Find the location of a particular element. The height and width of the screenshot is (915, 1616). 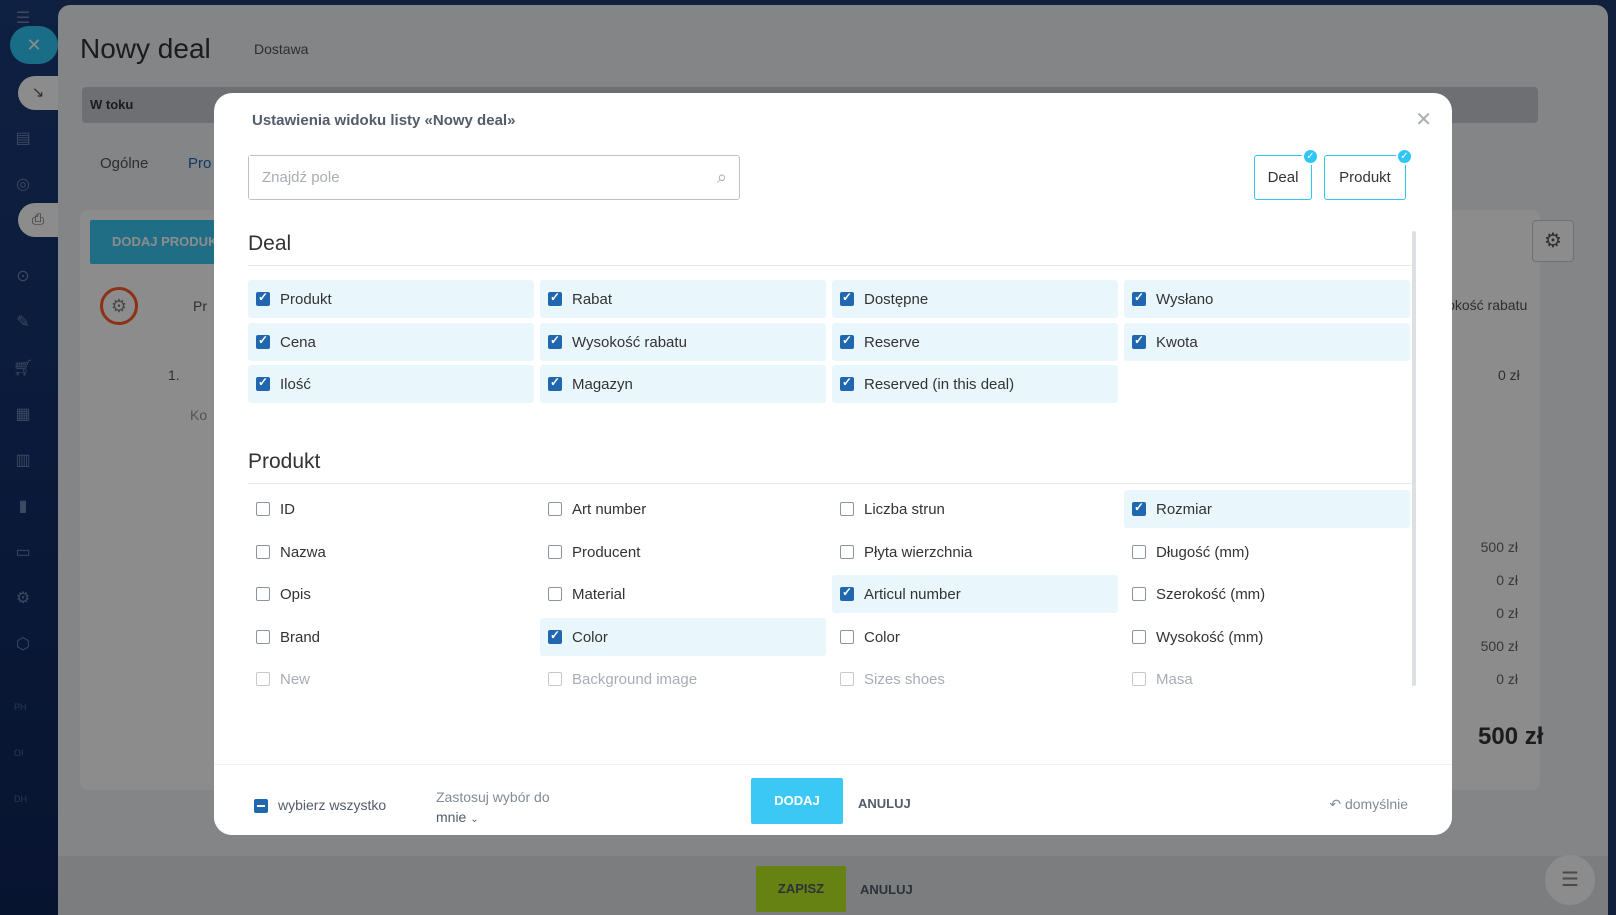

field-option: New is located at coordinates (391, 679).